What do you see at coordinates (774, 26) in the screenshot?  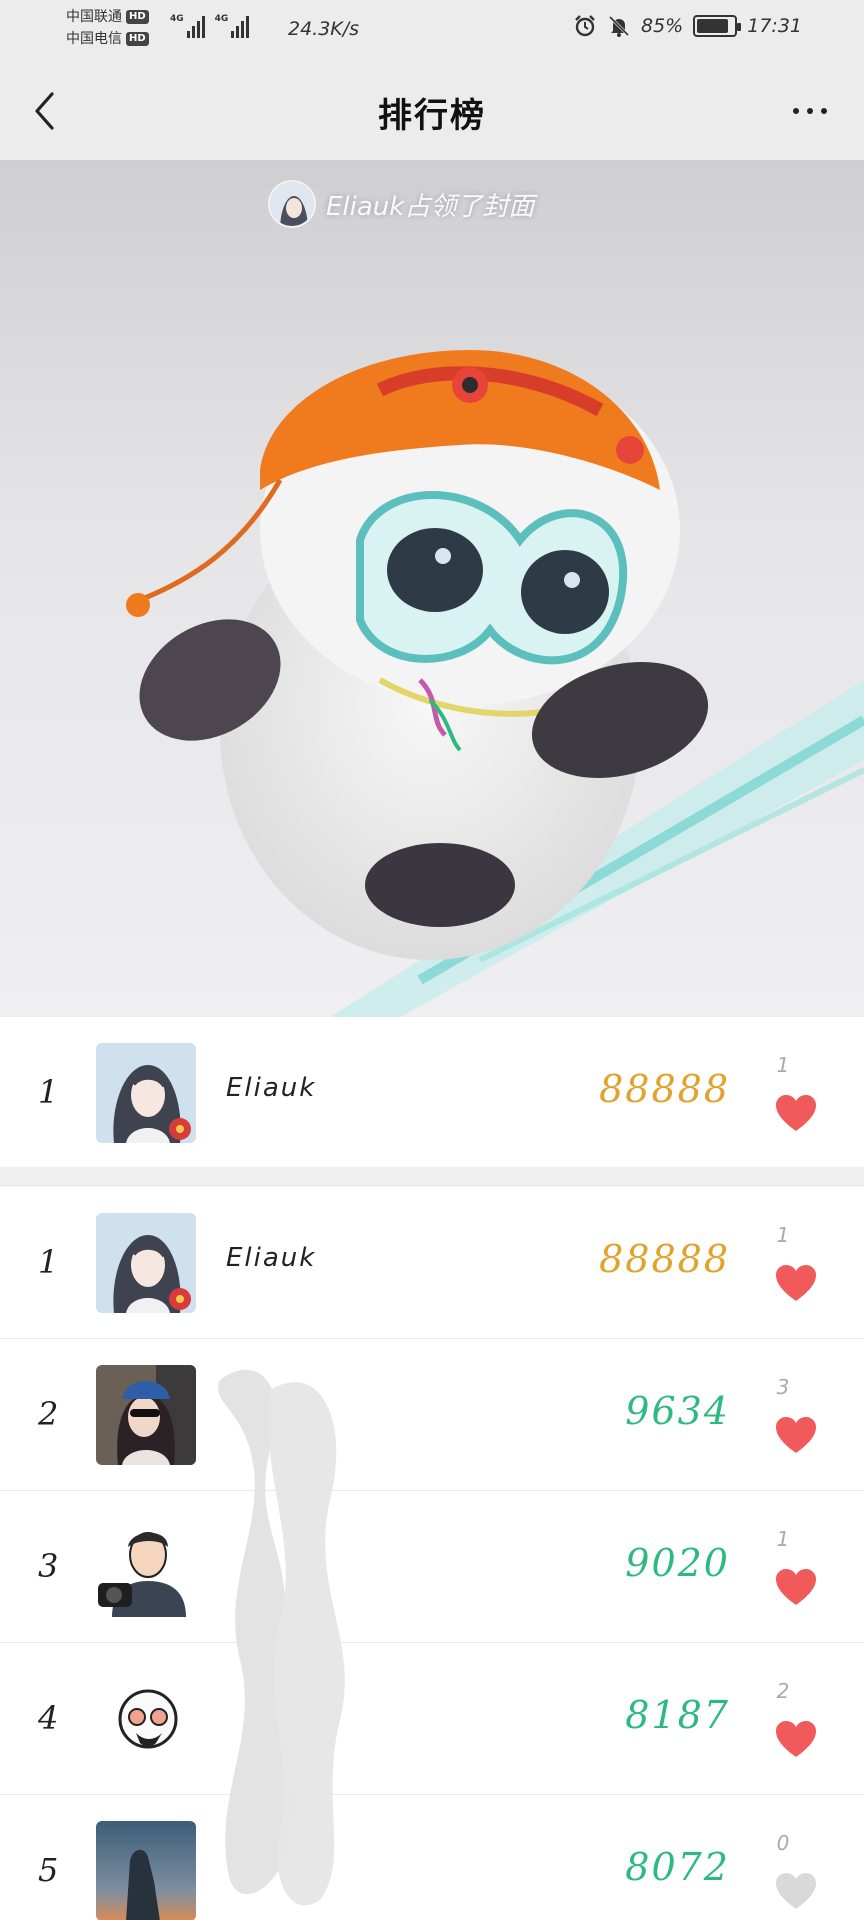 I see `clock: 17:31` at bounding box center [774, 26].